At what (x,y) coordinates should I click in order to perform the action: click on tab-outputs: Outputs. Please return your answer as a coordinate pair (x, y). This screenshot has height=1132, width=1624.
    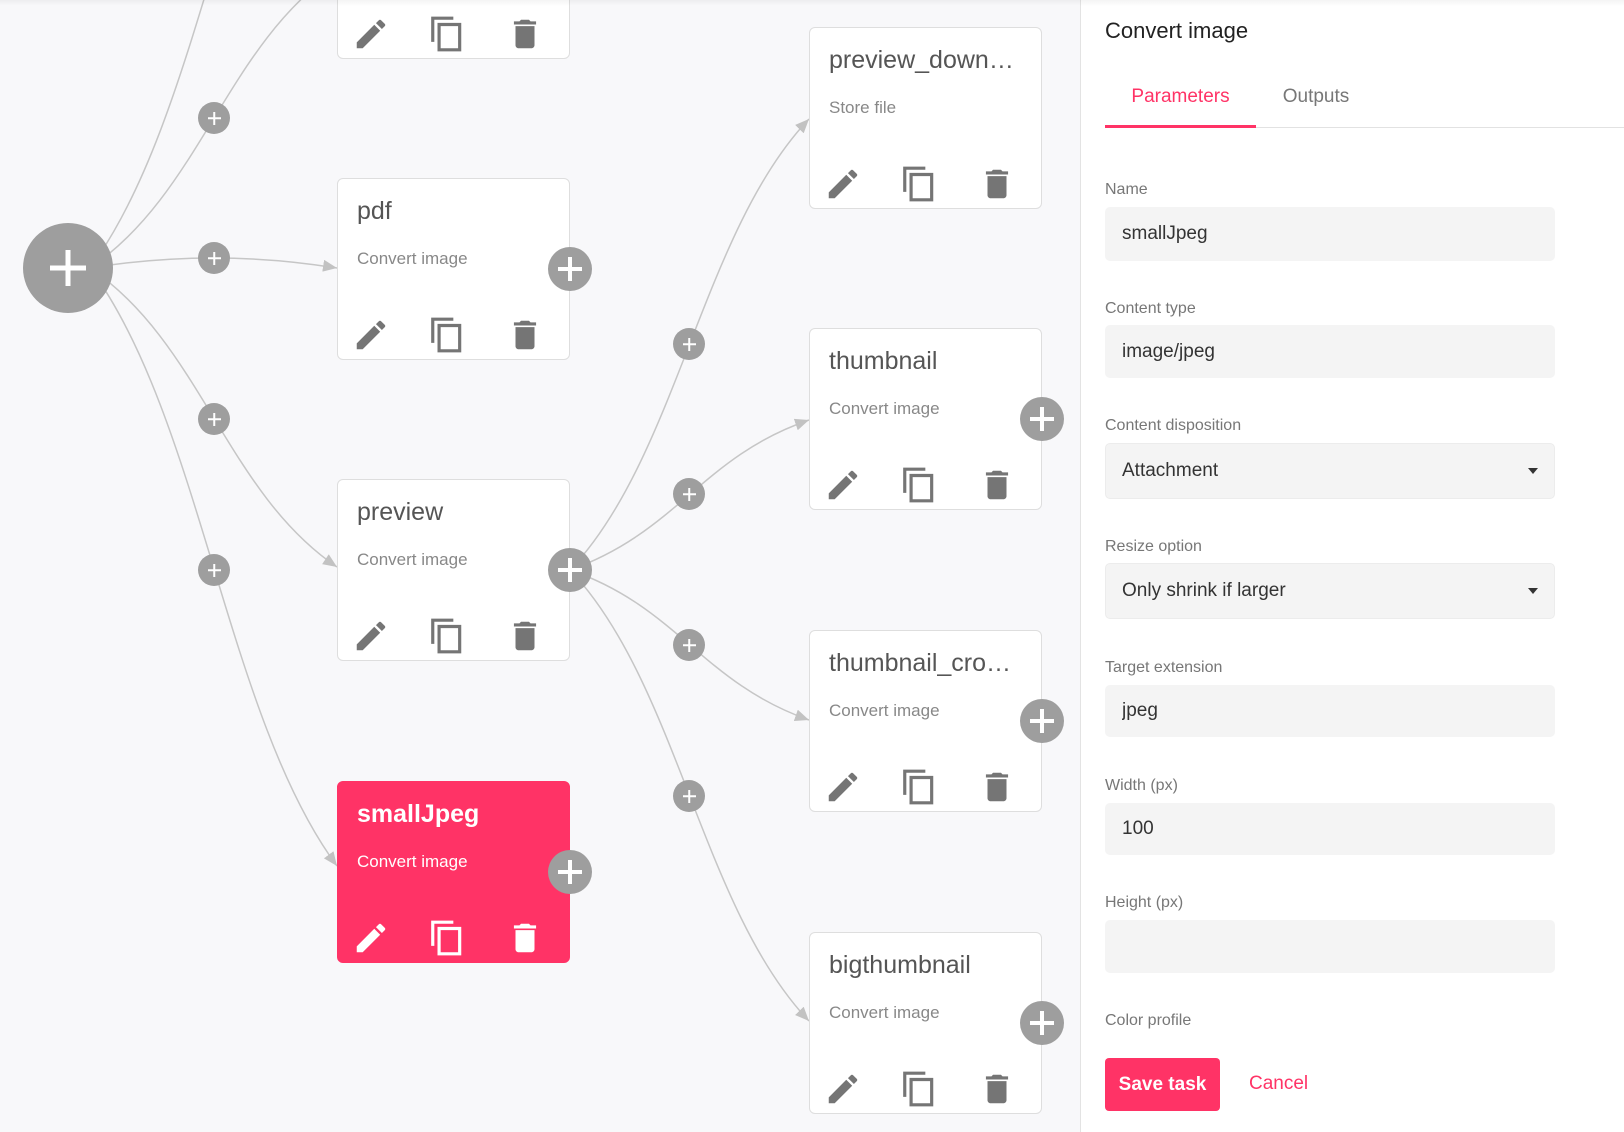
    Looking at the image, I should click on (1316, 97).